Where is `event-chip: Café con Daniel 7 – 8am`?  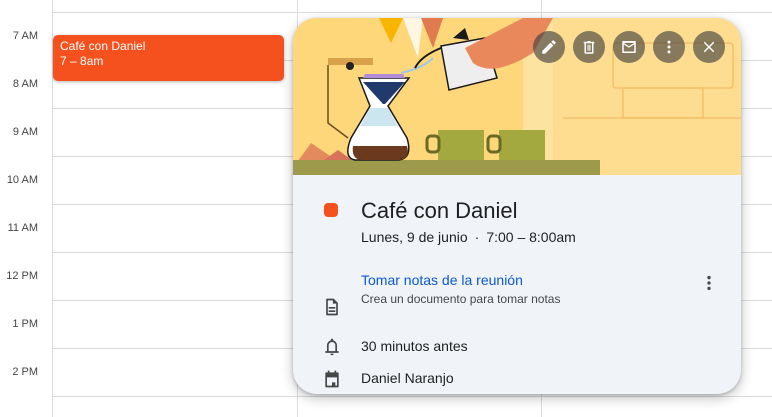
event-chip: Café con Daniel 7 – 8am is located at coordinates (168, 58).